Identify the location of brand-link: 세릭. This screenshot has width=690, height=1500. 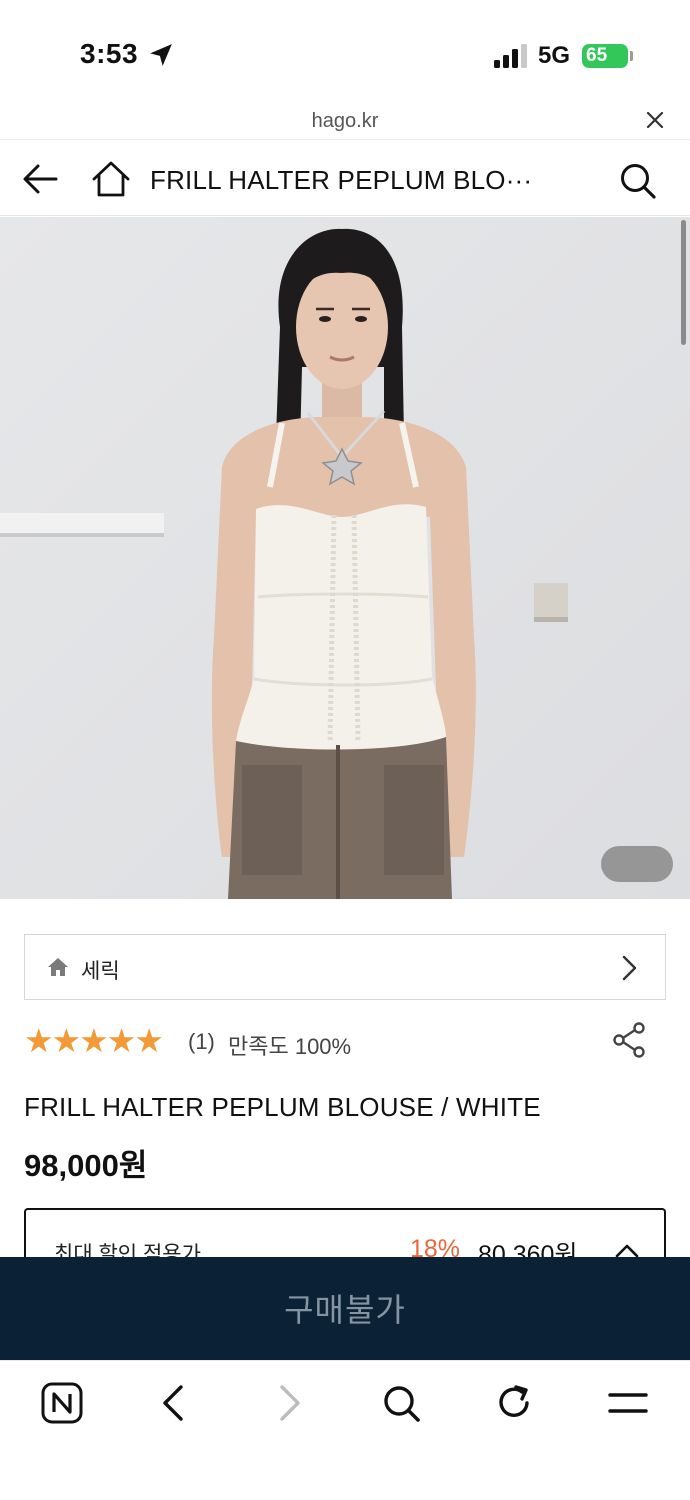
(345, 967).